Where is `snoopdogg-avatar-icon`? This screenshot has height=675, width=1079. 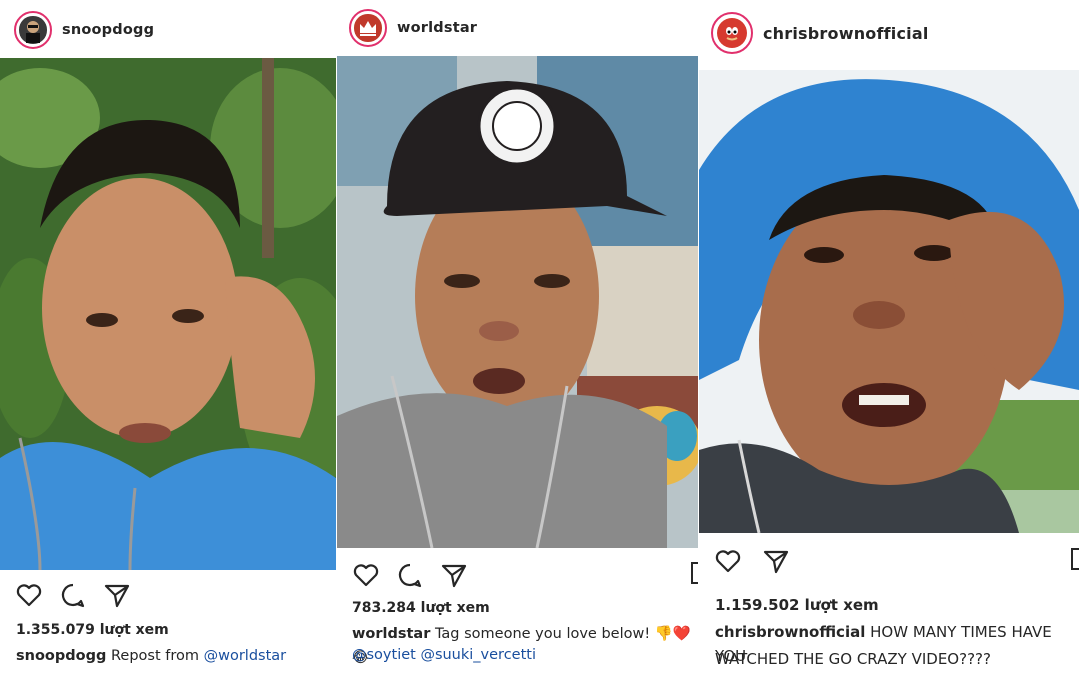
snoopdogg-avatar-icon is located at coordinates (33, 30).